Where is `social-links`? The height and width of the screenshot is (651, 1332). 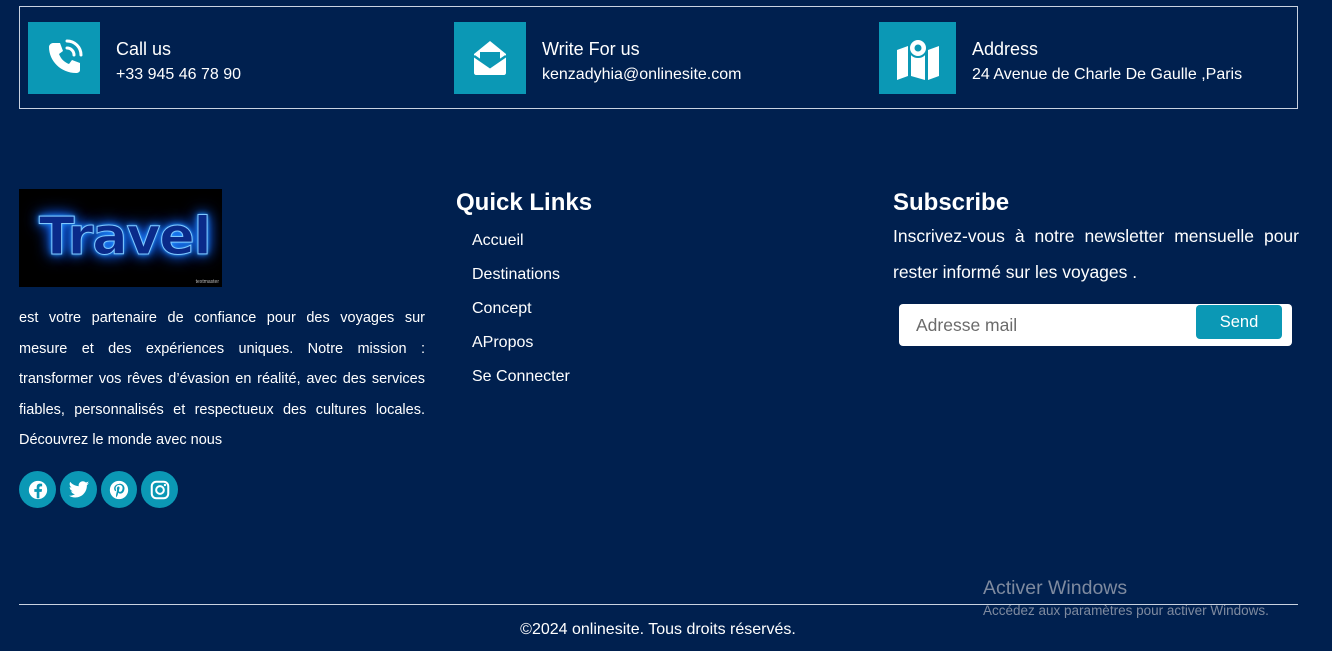
social-links is located at coordinates (100, 489).